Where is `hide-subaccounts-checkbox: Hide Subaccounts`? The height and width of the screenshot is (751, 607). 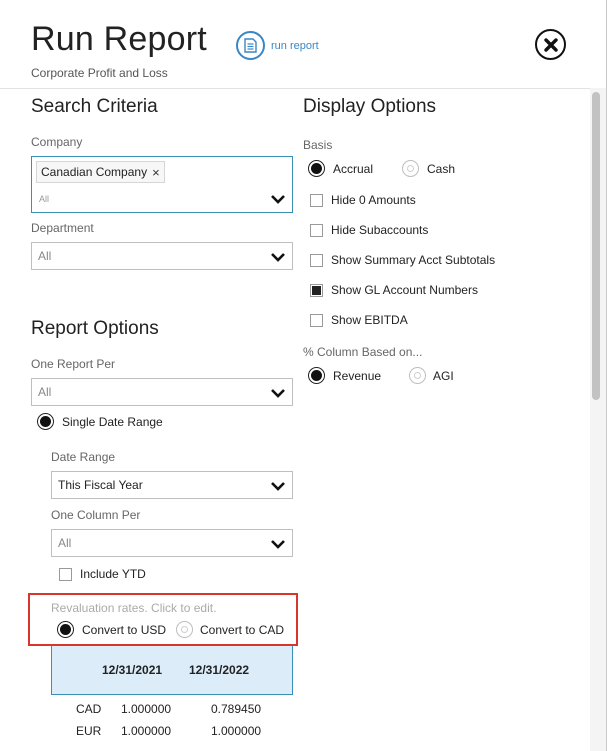 hide-subaccounts-checkbox: Hide Subaccounts is located at coordinates (369, 230).